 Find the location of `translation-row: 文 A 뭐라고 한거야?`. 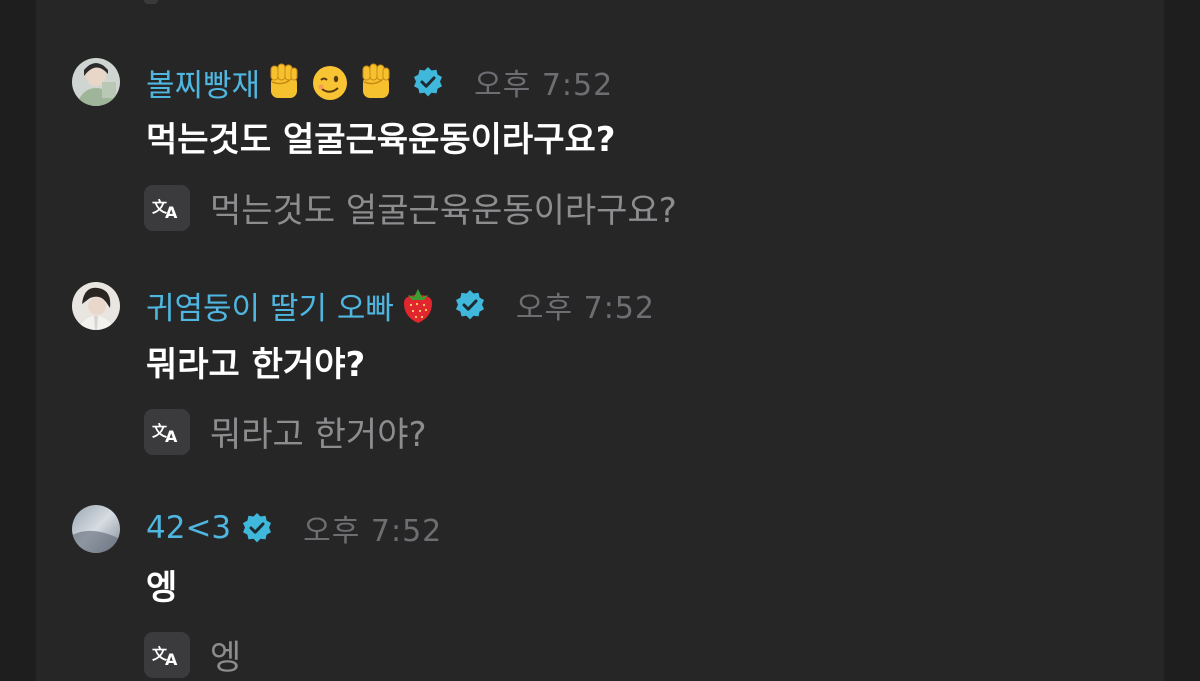

translation-row: 文 A 뭐라고 한거야? is located at coordinates (285, 431).